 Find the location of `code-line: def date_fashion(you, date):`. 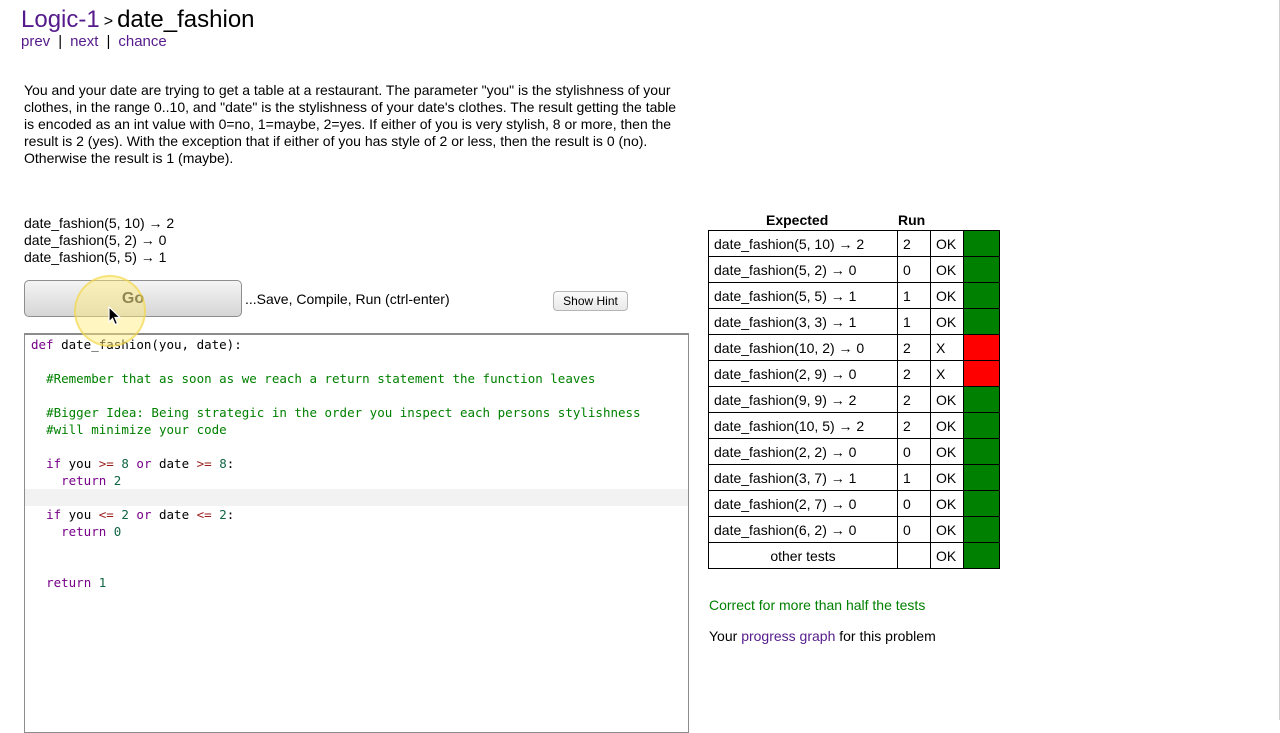

code-line: def date_fashion(you, date): is located at coordinates (136, 344).